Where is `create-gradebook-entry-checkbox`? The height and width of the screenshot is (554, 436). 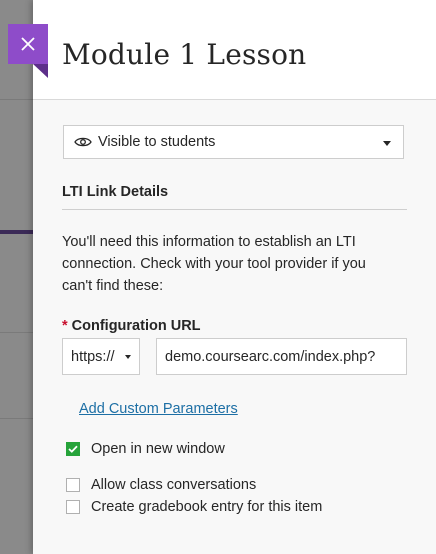
create-gradebook-entry-checkbox is located at coordinates (73, 507).